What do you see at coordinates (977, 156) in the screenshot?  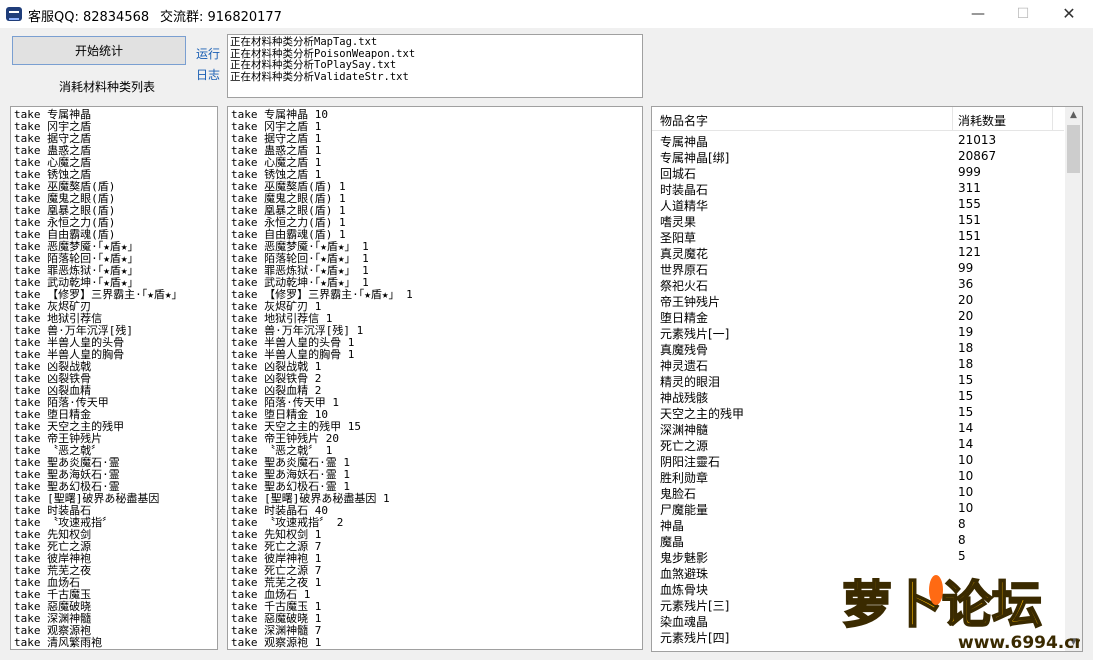 I see `consume-count-cell: 20867` at bounding box center [977, 156].